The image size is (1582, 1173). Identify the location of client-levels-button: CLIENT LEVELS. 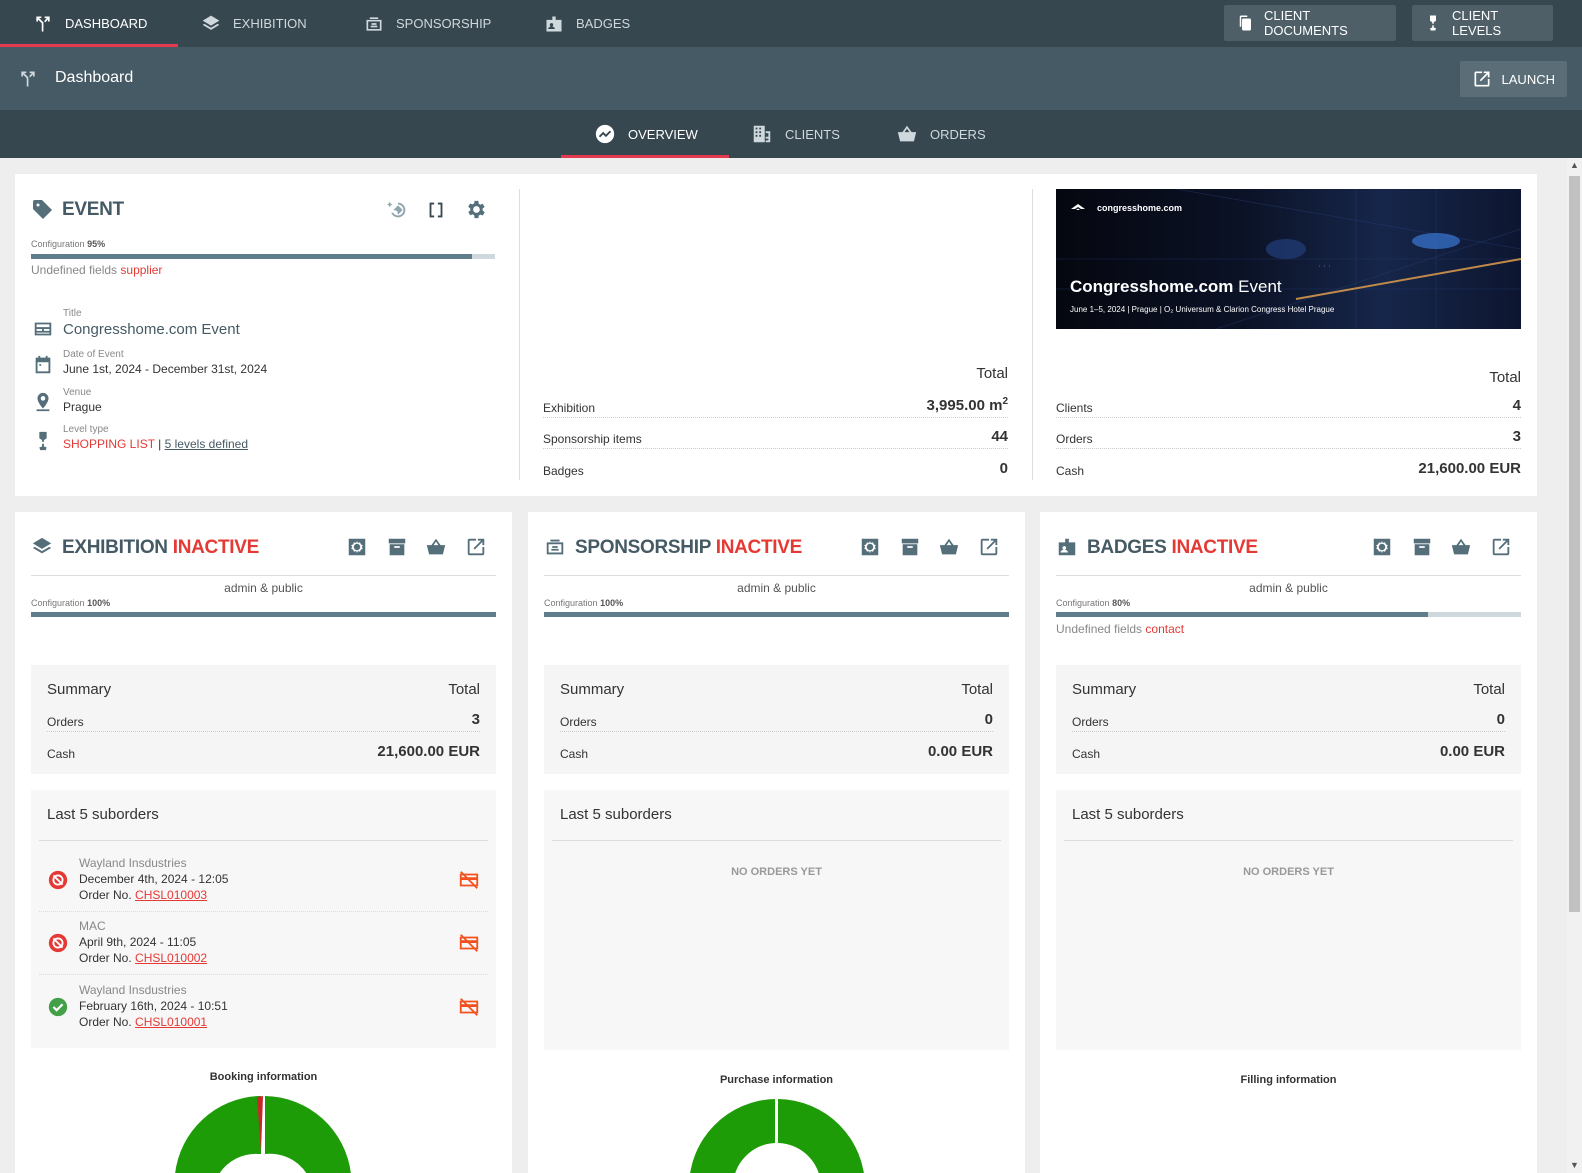
(1482, 23).